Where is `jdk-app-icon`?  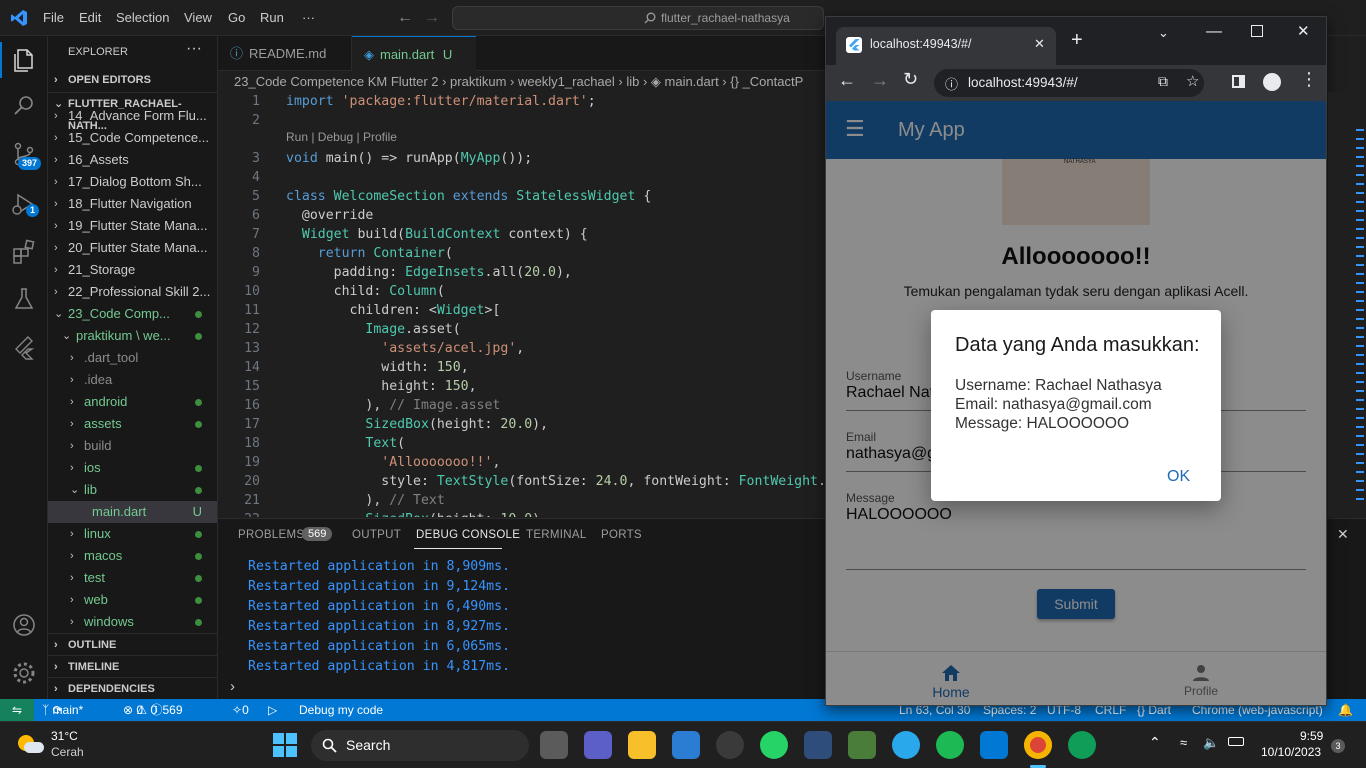
jdk-app-icon is located at coordinates (862, 745).